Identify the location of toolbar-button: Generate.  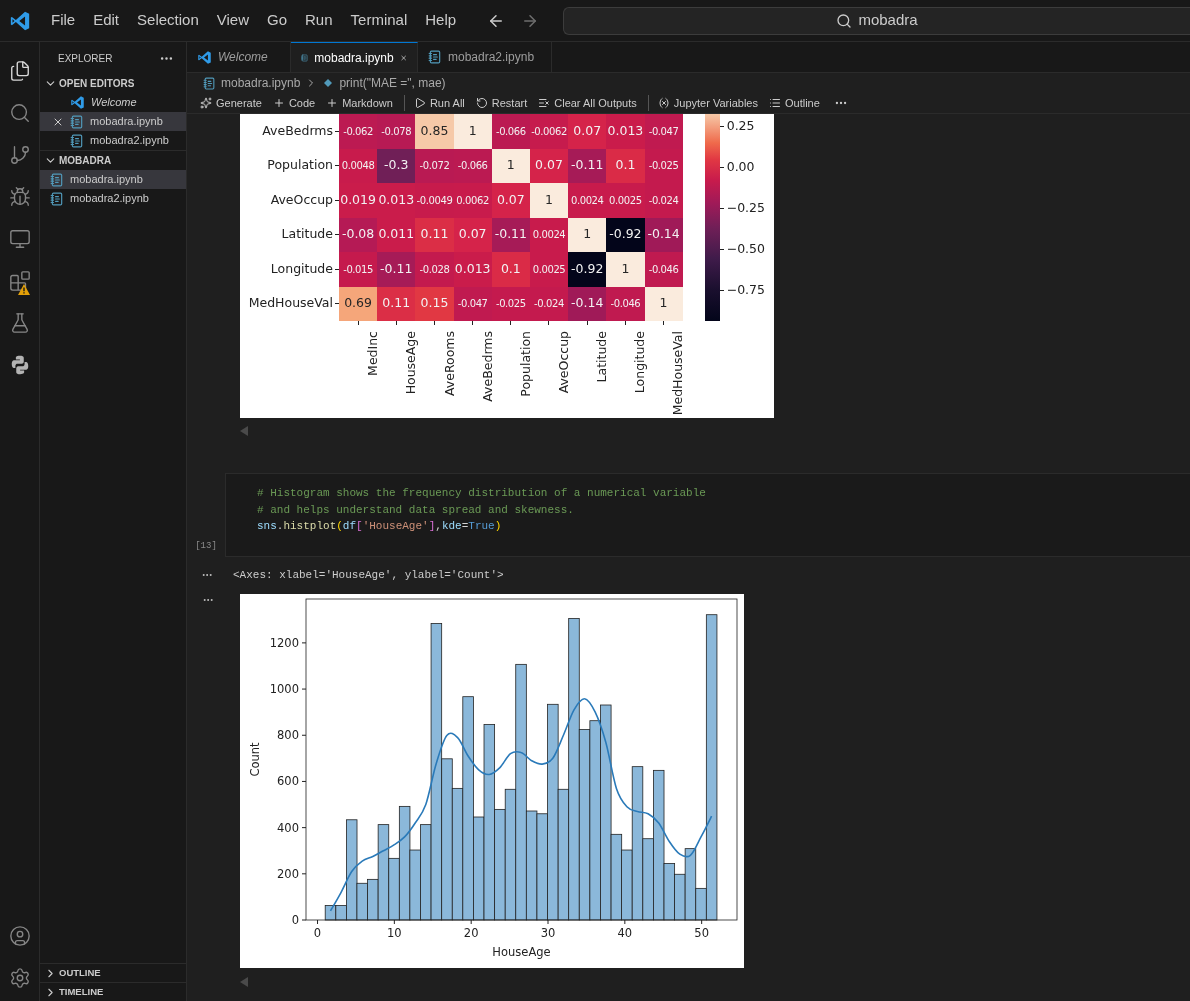
(231, 103).